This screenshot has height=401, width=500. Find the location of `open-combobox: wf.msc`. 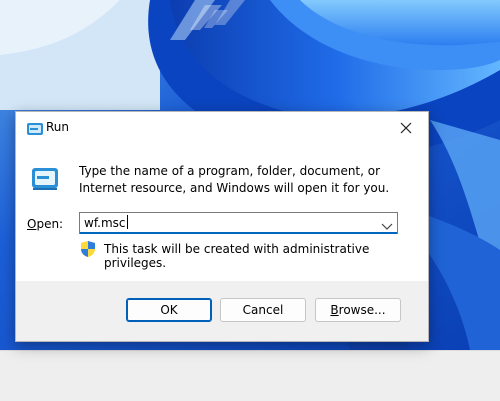

open-combobox: wf.msc is located at coordinates (238, 223).